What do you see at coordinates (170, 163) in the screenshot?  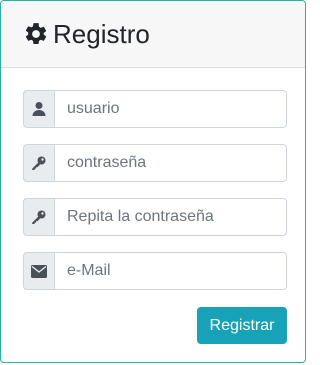 I see `password-input` at bounding box center [170, 163].